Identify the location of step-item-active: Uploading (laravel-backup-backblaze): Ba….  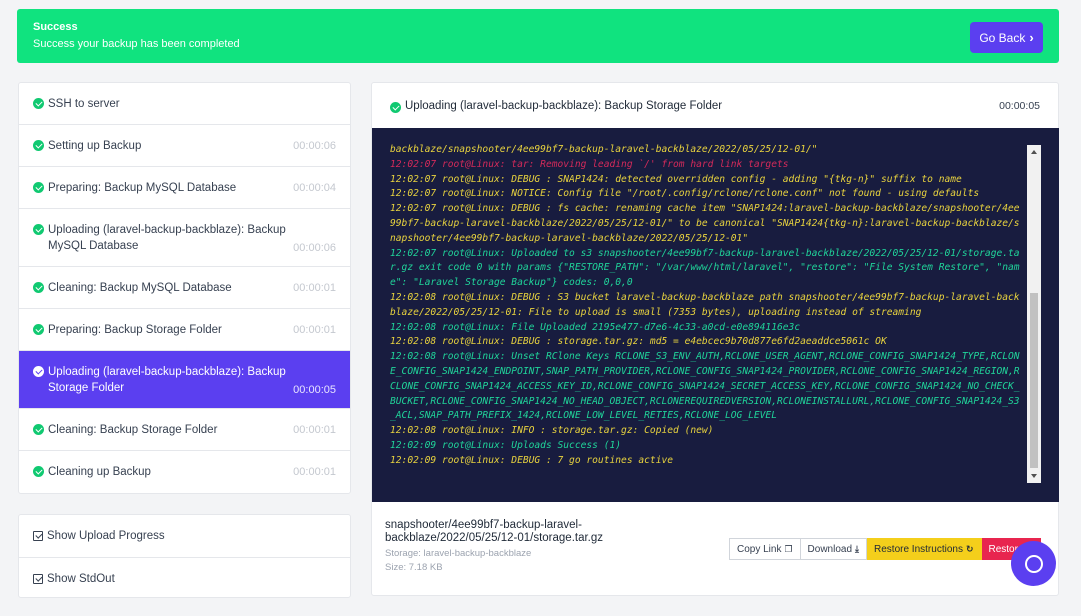
(184, 380).